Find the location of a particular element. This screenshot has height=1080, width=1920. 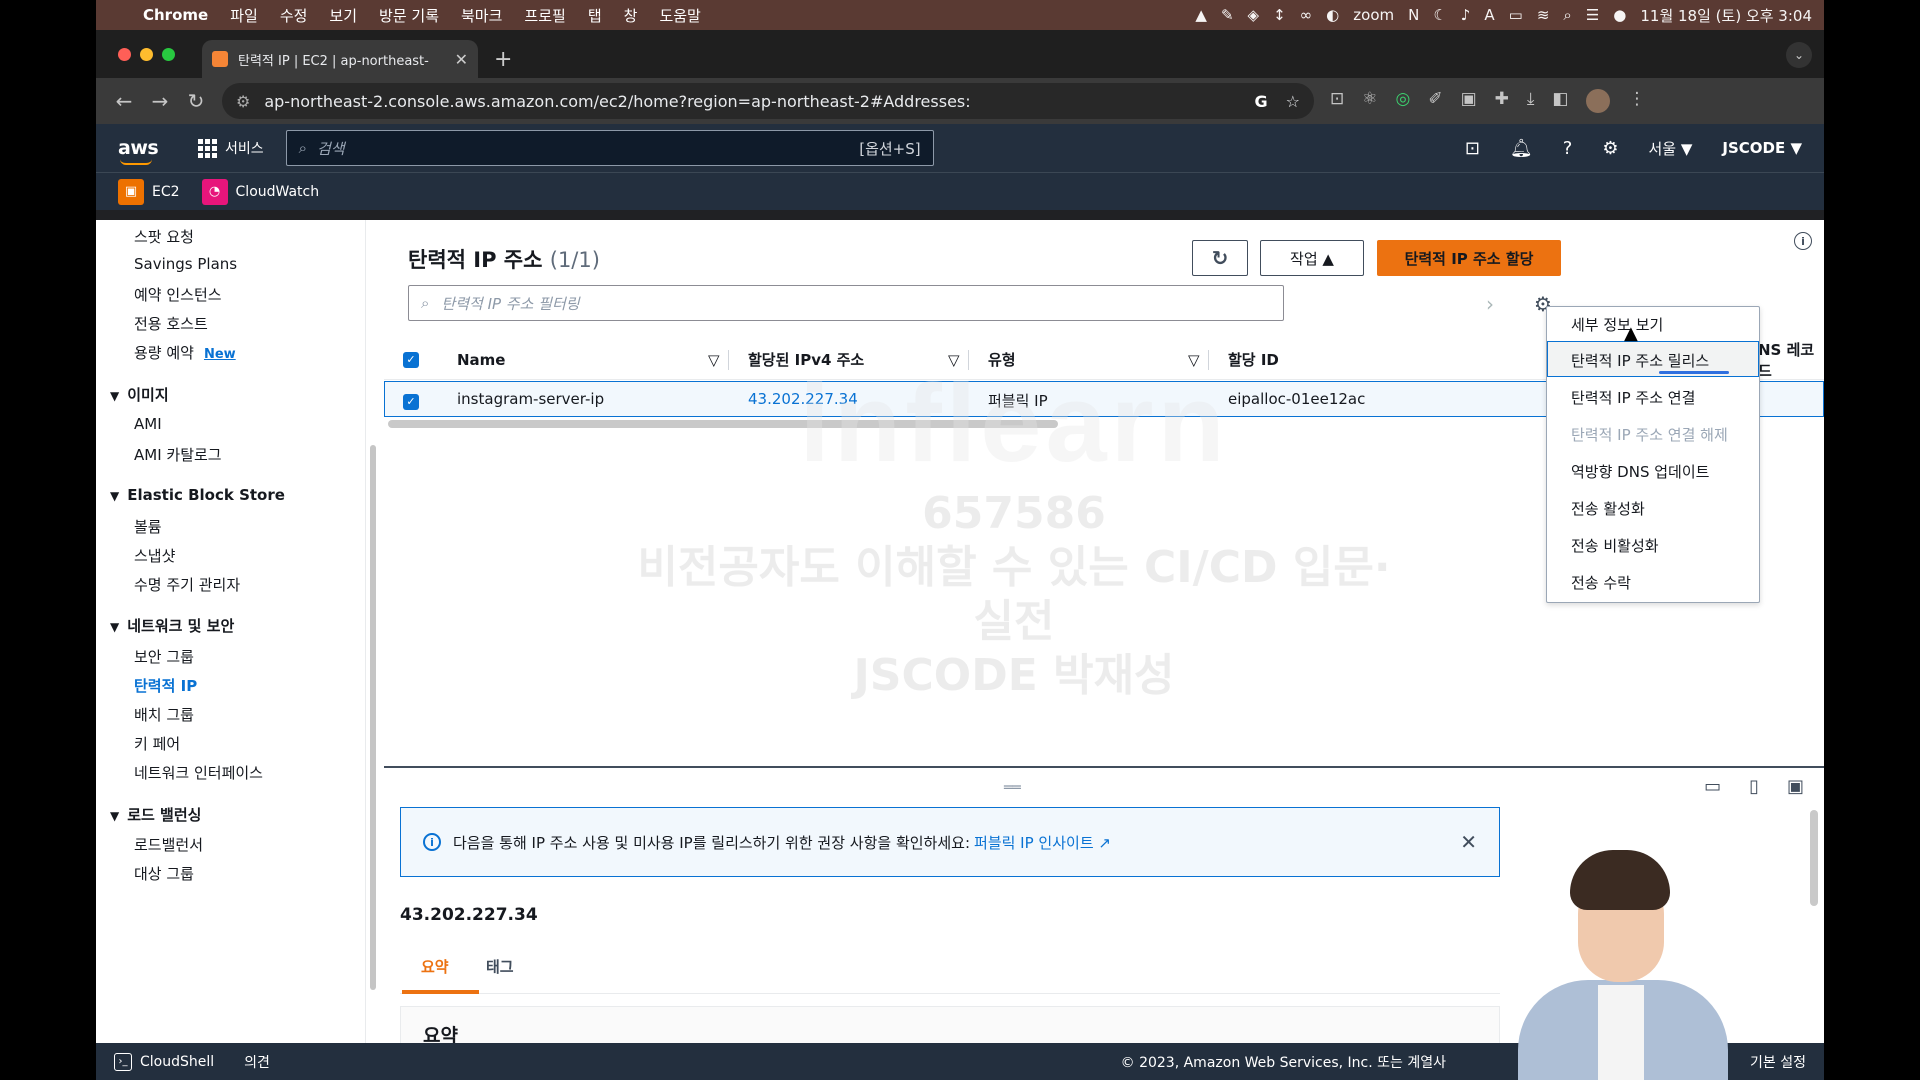

sidebar-item-elastic-ips: 탄력적 IP is located at coordinates (165, 685).